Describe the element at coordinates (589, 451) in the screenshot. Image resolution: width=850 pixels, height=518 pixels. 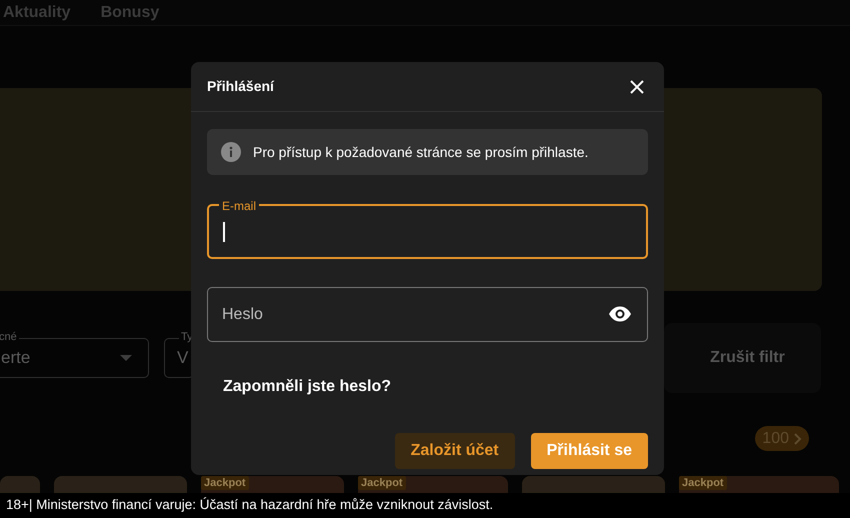
I see `sign-in-button: Přihlásit se` at that location.